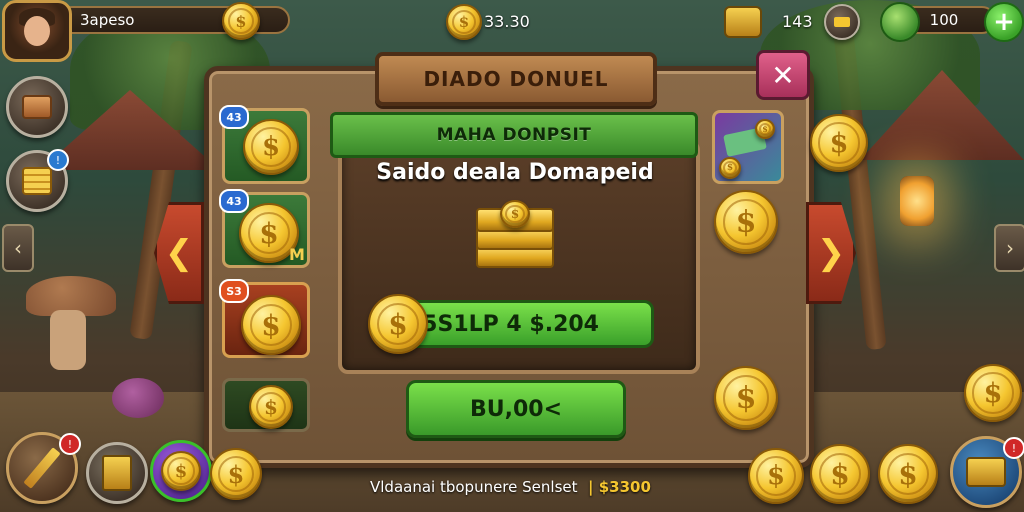 The image size is (1024, 512). Describe the element at coordinates (797, 21) in the screenshot. I see `stat-value: 143` at that location.